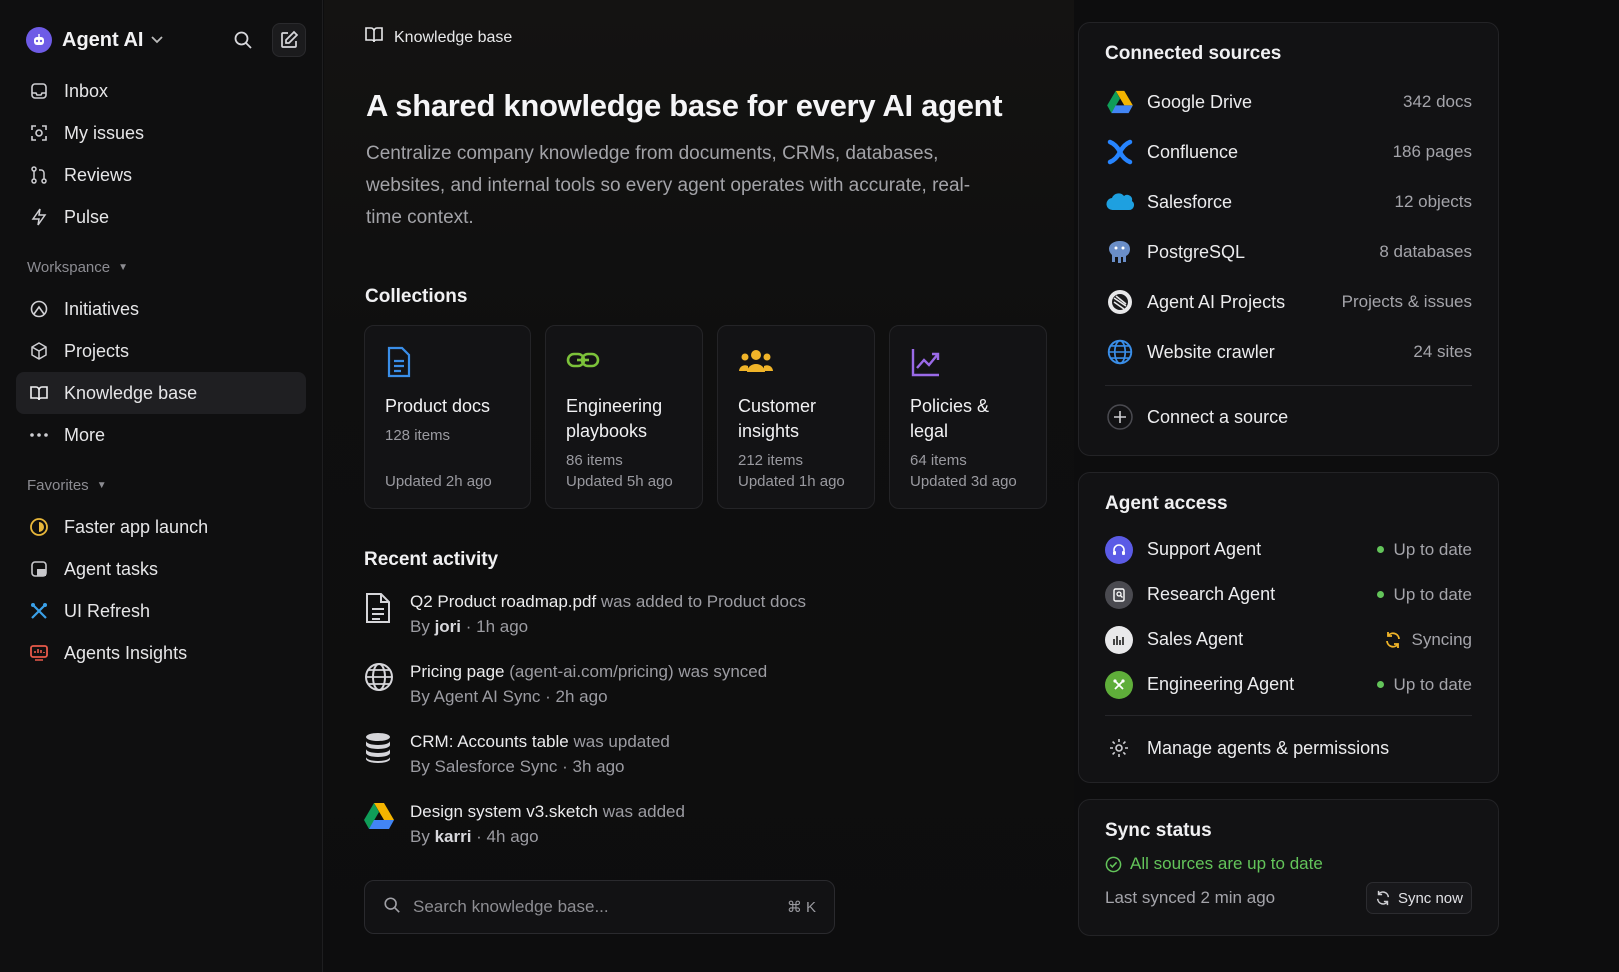 This screenshot has width=1619, height=972. I want to click on source-name: Google Drive, so click(1200, 101).